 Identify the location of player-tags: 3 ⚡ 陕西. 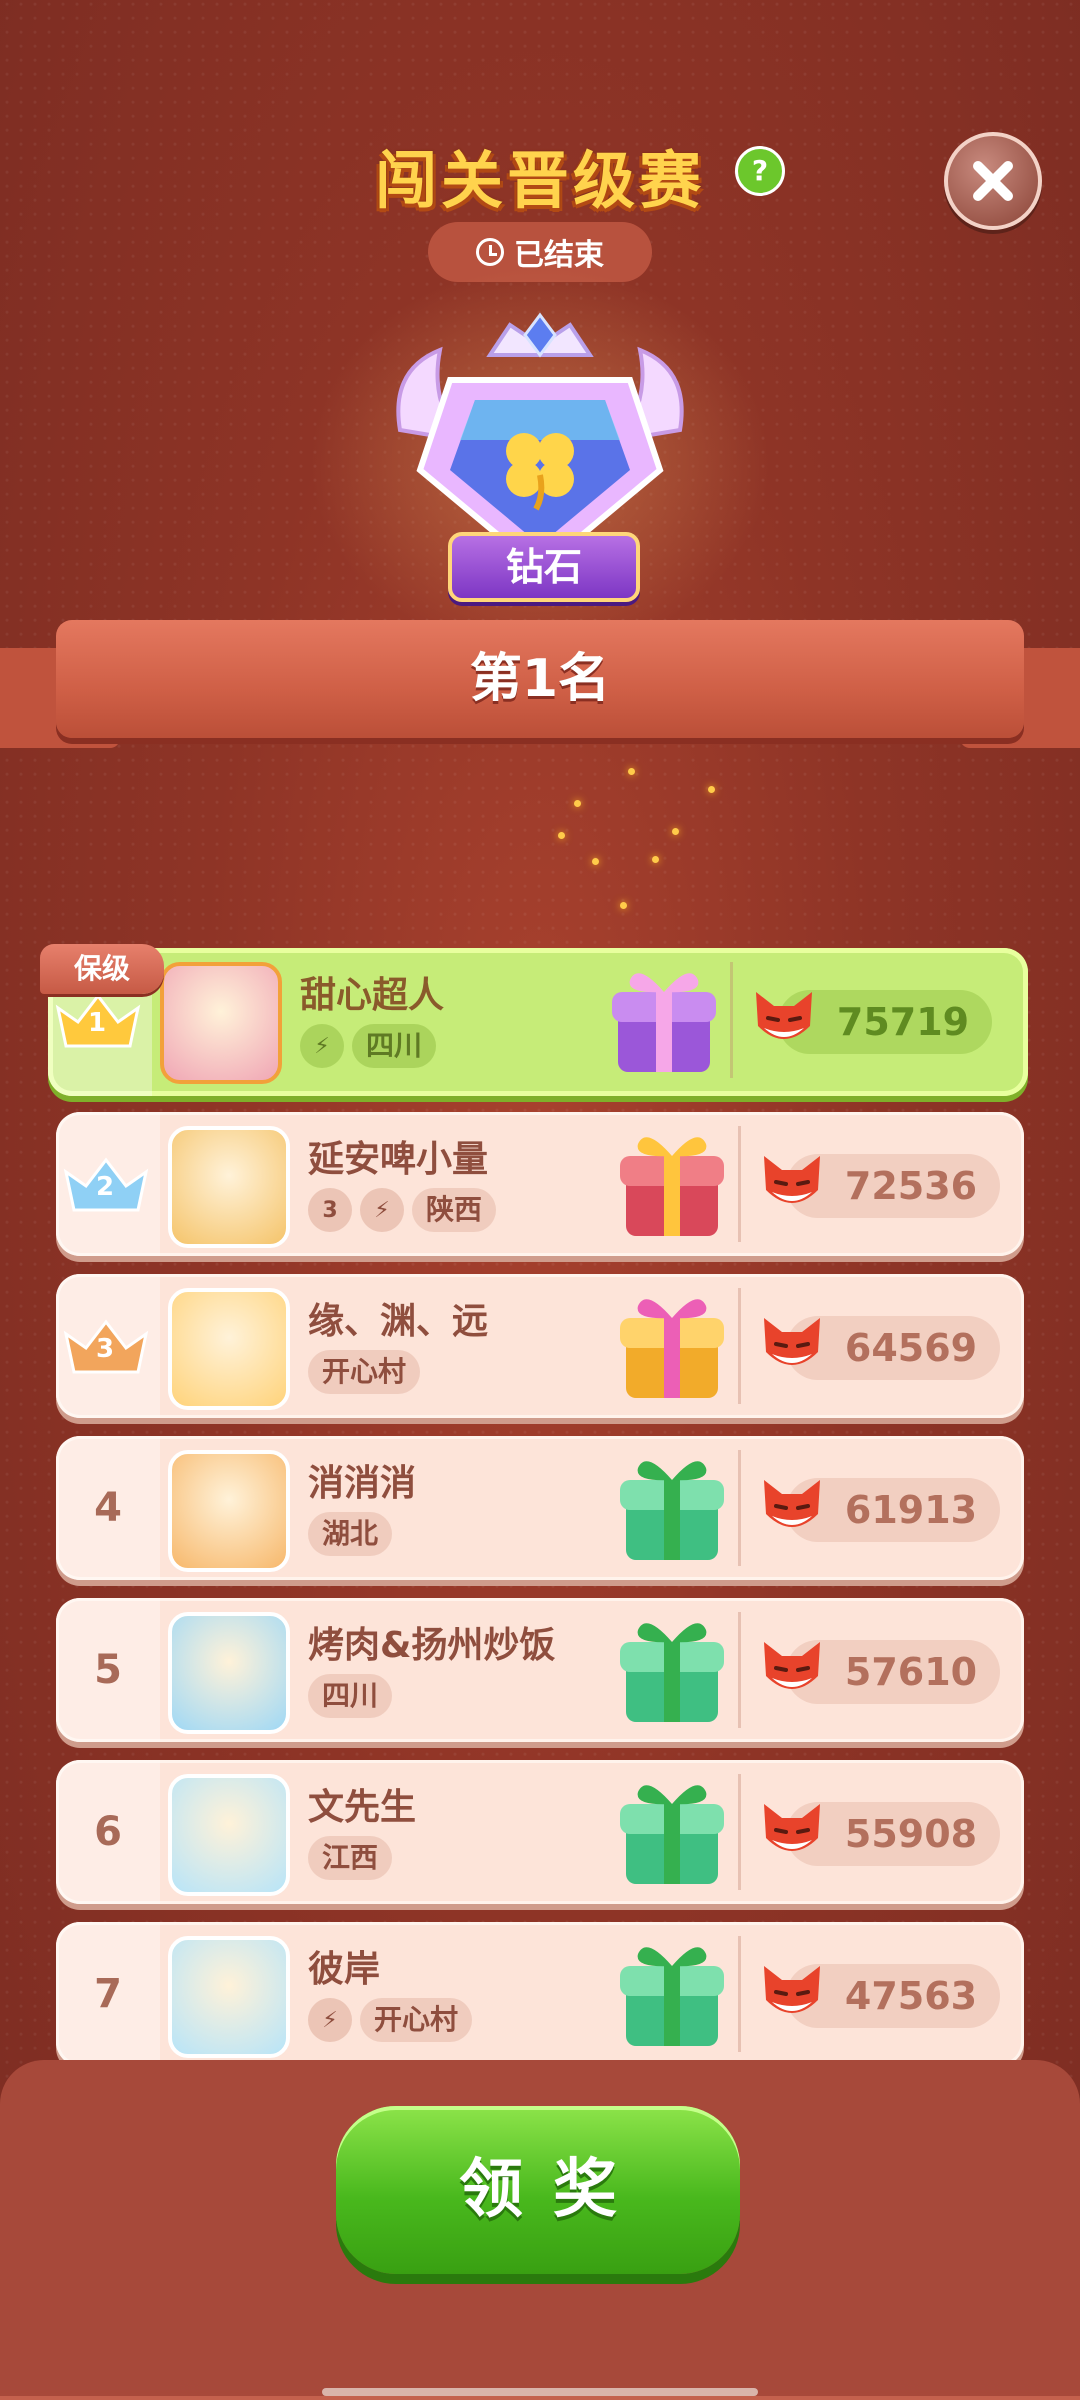
(402, 1210).